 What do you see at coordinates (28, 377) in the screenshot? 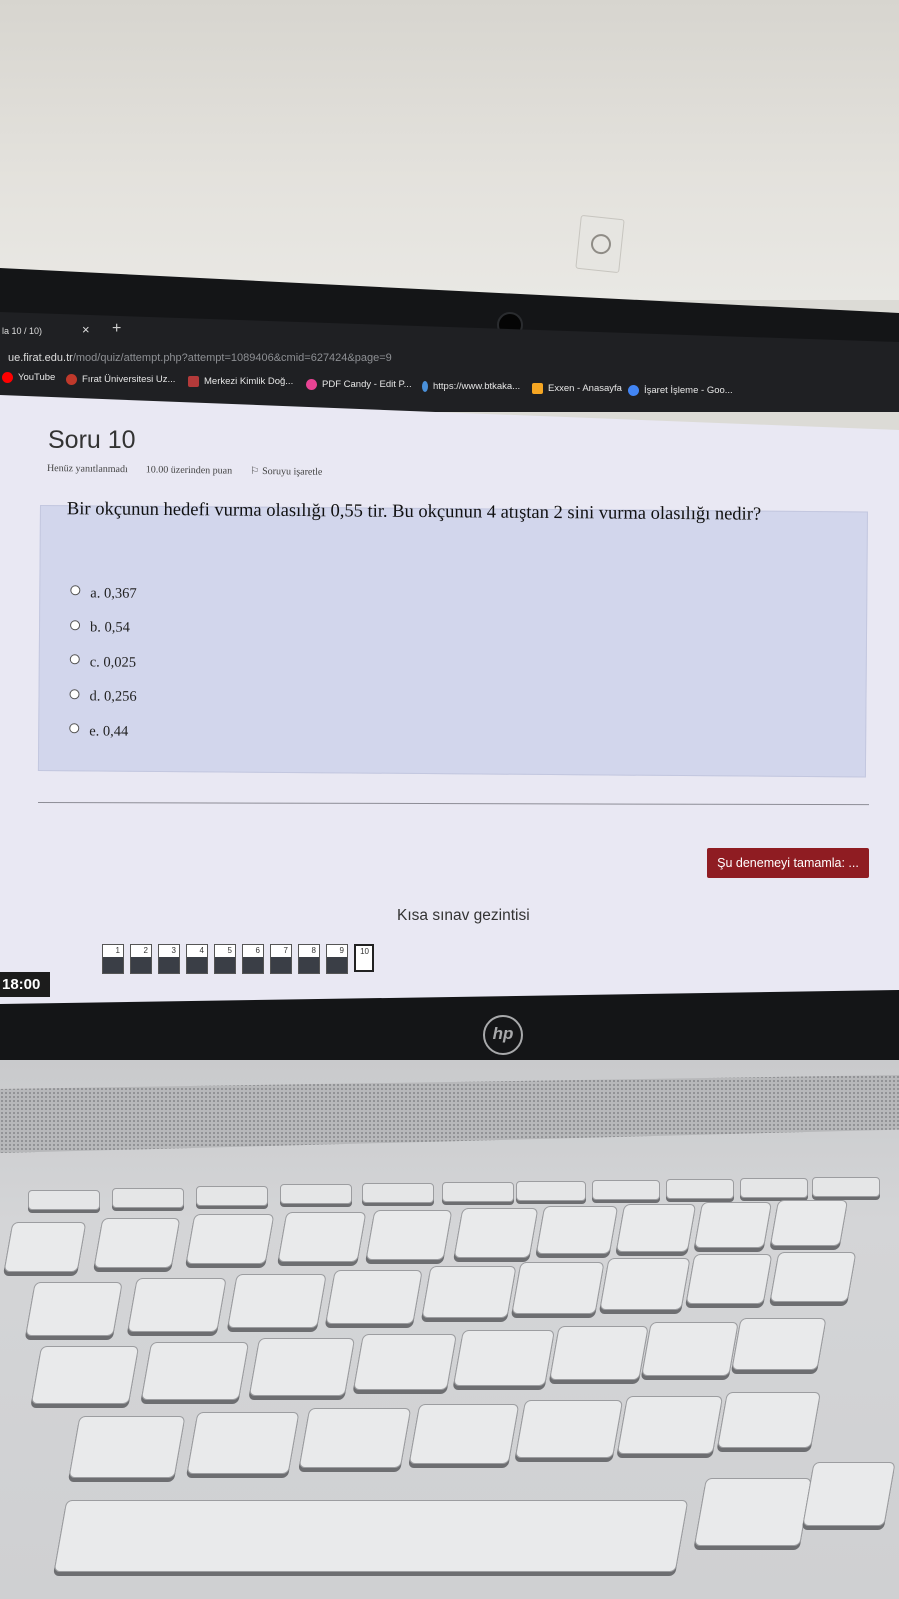
I see `bookmark-youtube: YouTube` at bounding box center [28, 377].